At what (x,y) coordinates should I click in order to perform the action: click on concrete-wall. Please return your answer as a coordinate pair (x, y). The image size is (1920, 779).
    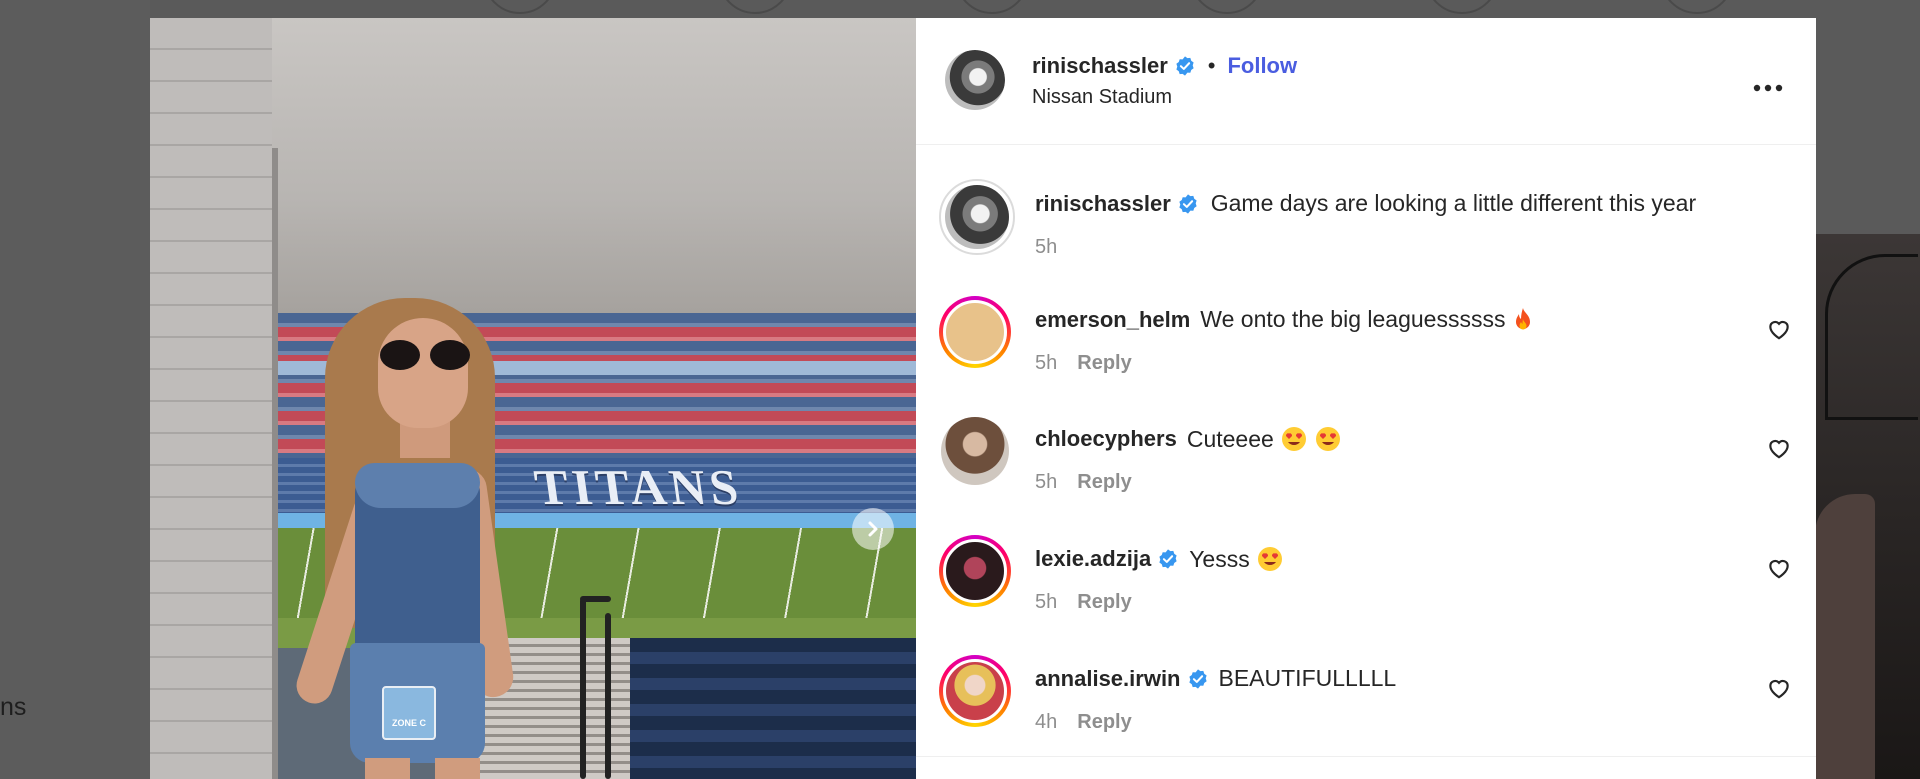
    Looking at the image, I should click on (211, 398).